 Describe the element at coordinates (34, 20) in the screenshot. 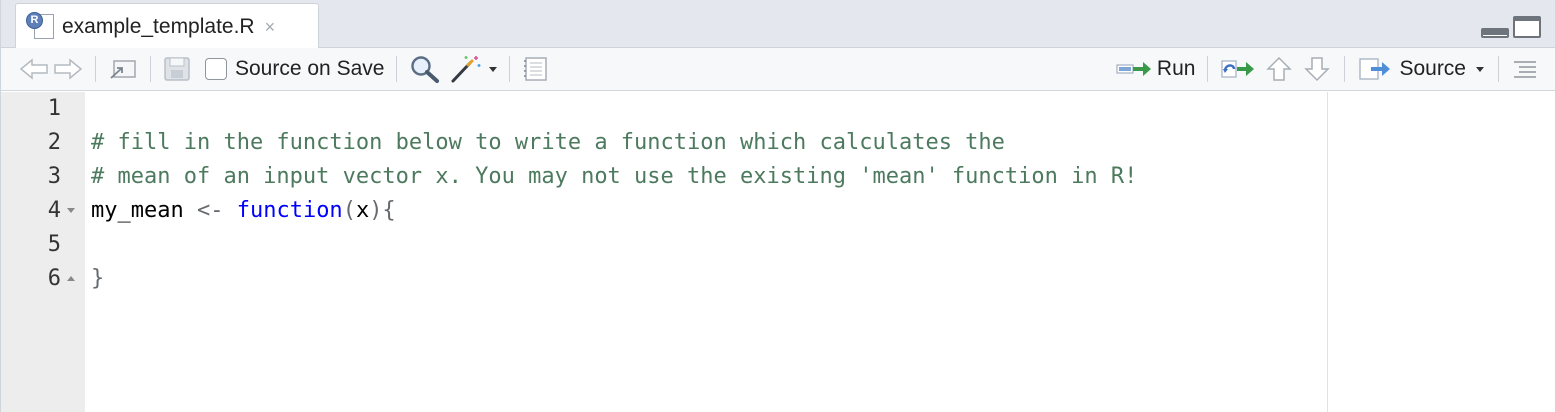

I see `r-badge: R` at that location.